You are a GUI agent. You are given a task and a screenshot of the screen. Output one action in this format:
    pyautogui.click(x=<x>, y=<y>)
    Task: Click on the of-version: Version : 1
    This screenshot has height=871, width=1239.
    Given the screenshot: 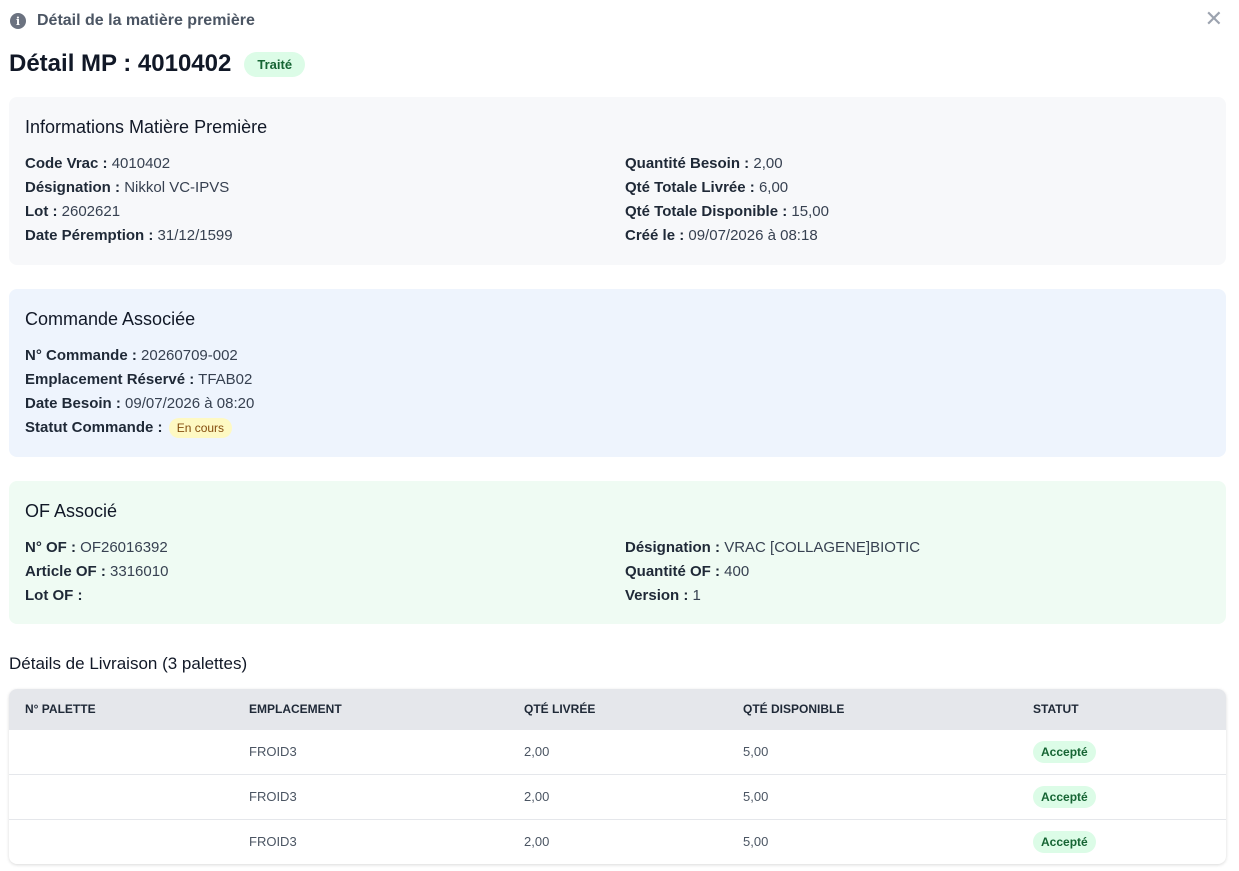 What is the action you would take?
    pyautogui.click(x=663, y=595)
    